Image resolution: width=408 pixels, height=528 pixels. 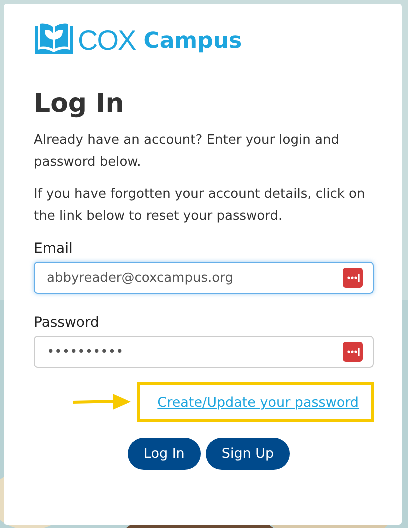 What do you see at coordinates (248, 454) in the screenshot?
I see `signup-button: Sign Up` at bounding box center [248, 454].